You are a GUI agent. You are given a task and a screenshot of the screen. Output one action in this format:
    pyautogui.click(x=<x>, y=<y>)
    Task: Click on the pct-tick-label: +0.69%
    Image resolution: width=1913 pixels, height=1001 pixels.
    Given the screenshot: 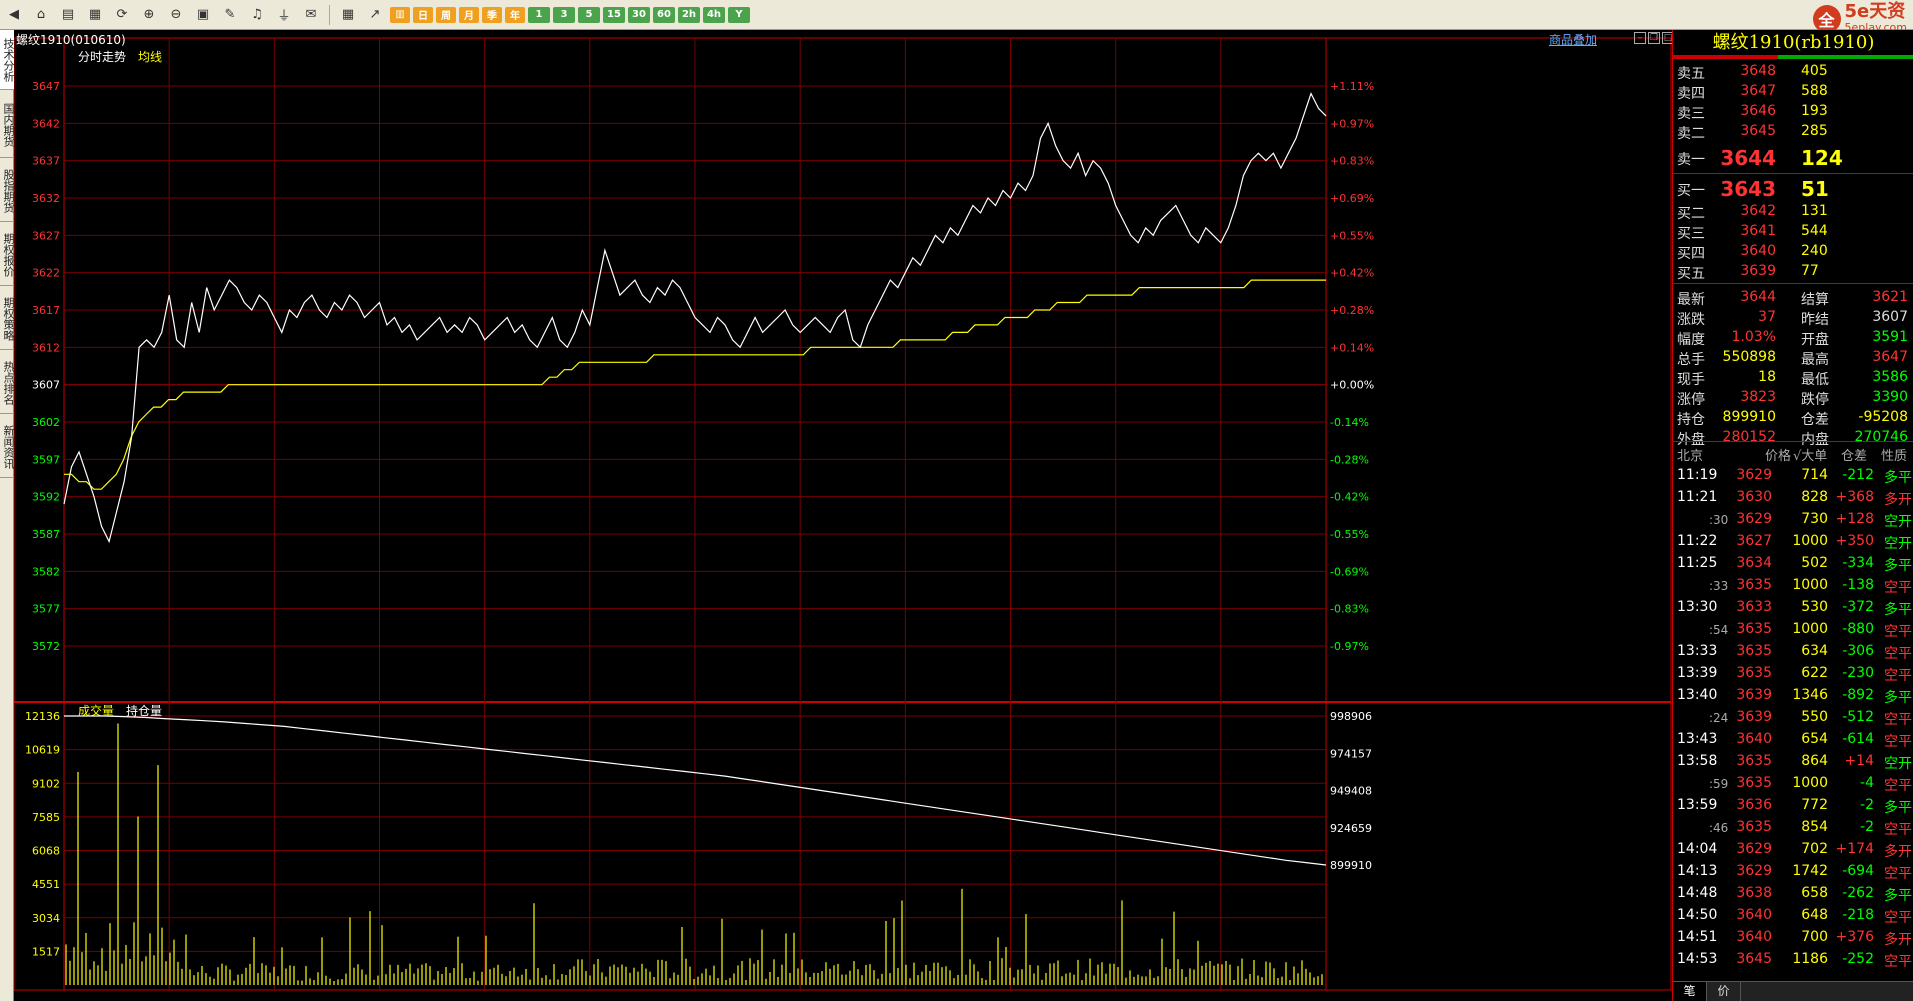 What is the action you would take?
    pyautogui.click(x=1352, y=198)
    